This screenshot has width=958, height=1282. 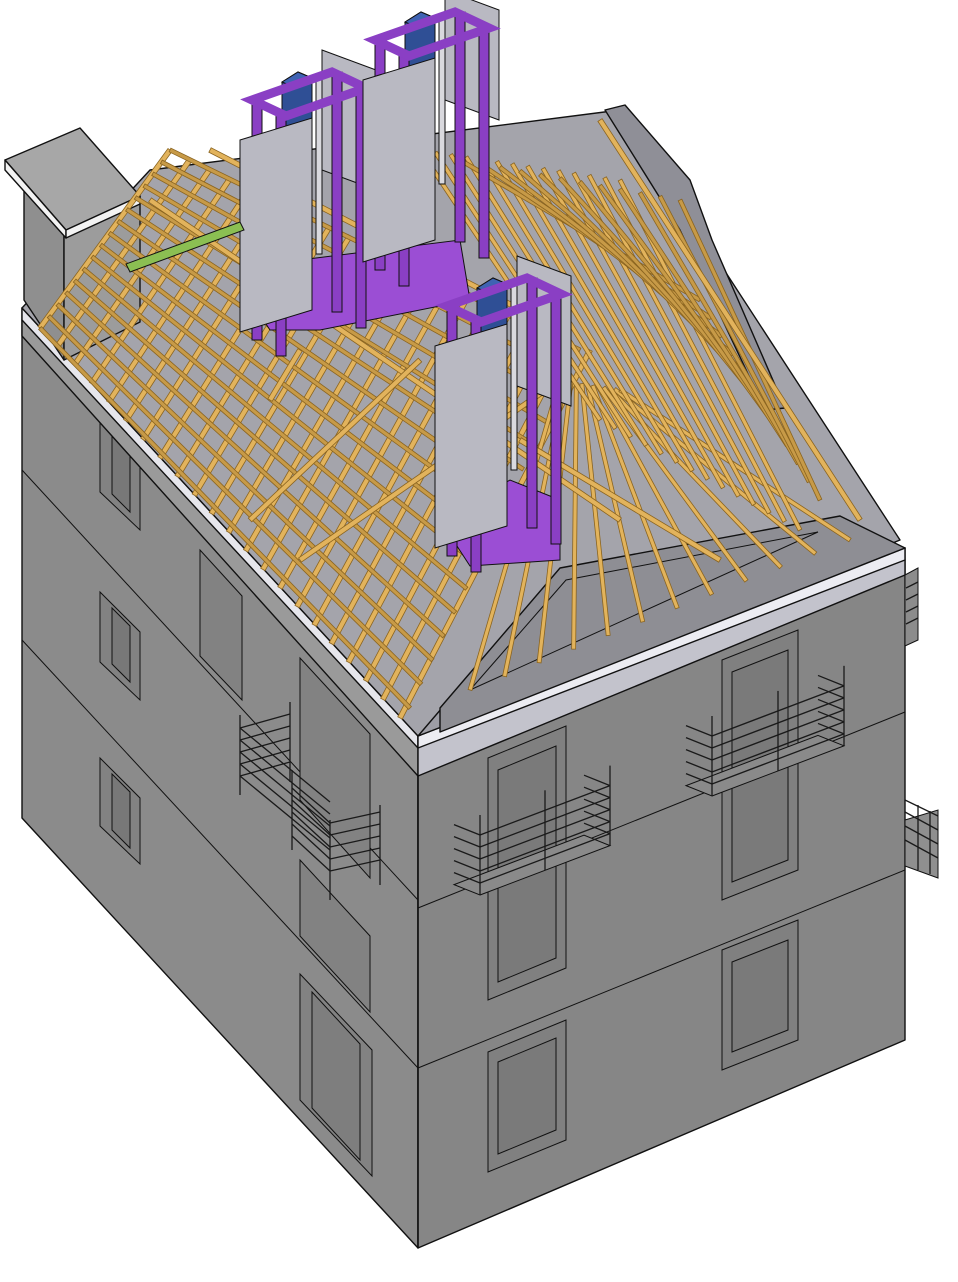 I want to click on side-stair-railing, so click(x=921, y=723).